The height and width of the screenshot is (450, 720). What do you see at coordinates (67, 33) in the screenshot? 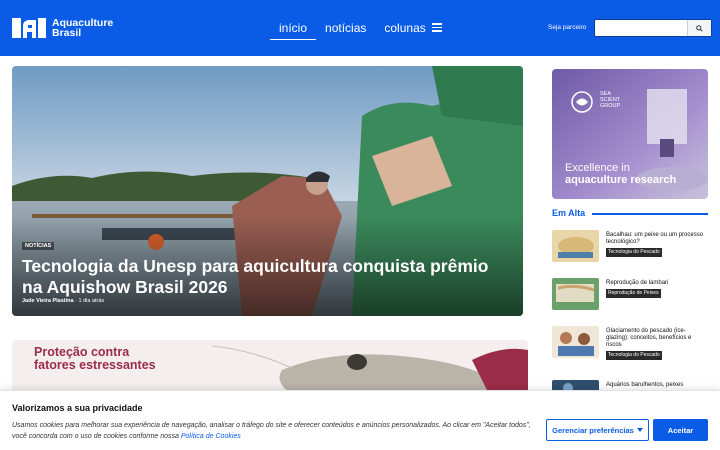
I see `logo-line-2: Brasil` at bounding box center [67, 33].